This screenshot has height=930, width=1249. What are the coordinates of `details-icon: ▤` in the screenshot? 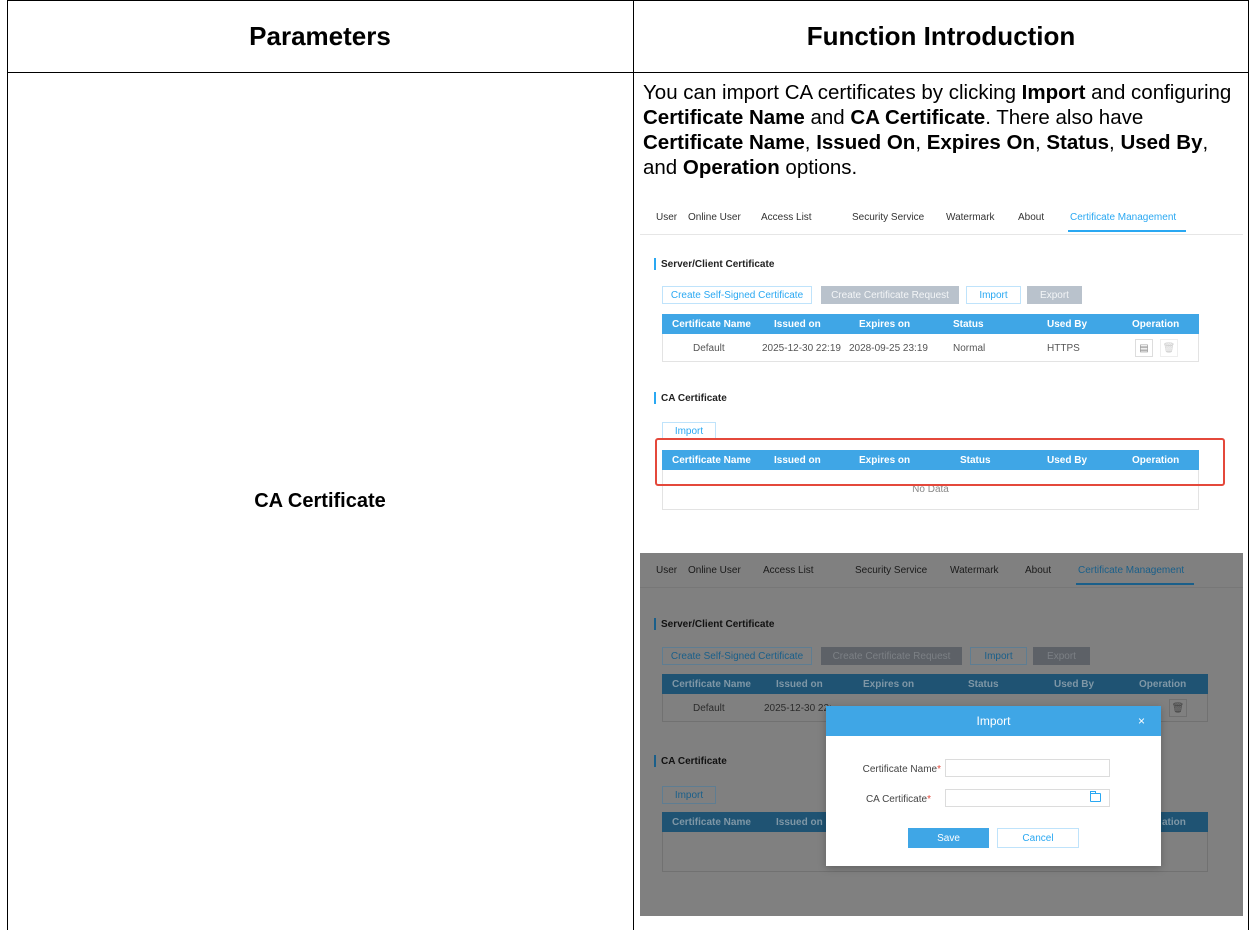 It's located at (1144, 348).